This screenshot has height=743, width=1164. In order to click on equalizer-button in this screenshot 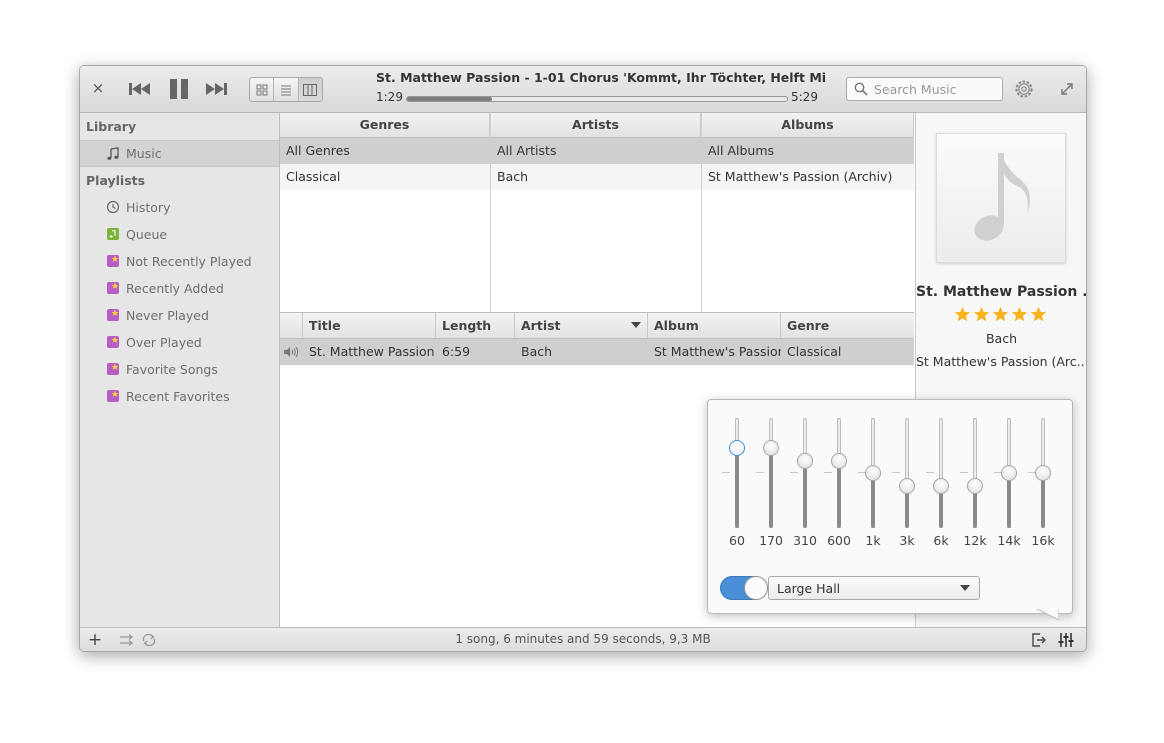, I will do `click(1066, 640)`.